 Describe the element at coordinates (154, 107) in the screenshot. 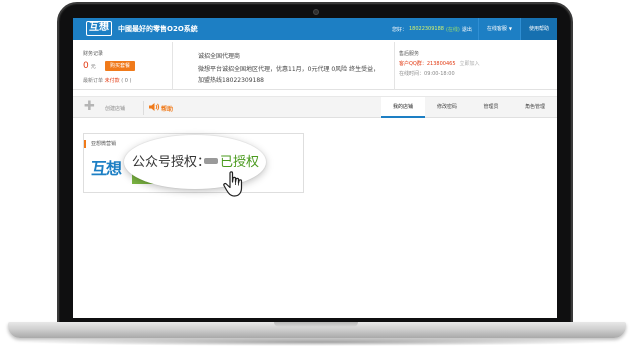

I see `speaker-icon` at that location.